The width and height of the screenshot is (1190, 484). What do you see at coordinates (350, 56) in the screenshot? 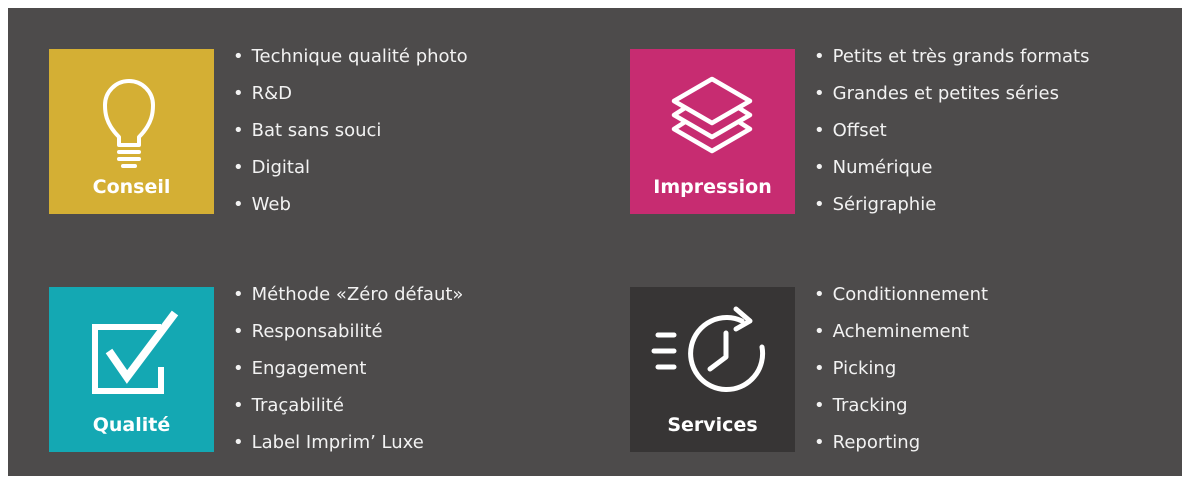
I see `list-item: Technique qualité photo` at bounding box center [350, 56].